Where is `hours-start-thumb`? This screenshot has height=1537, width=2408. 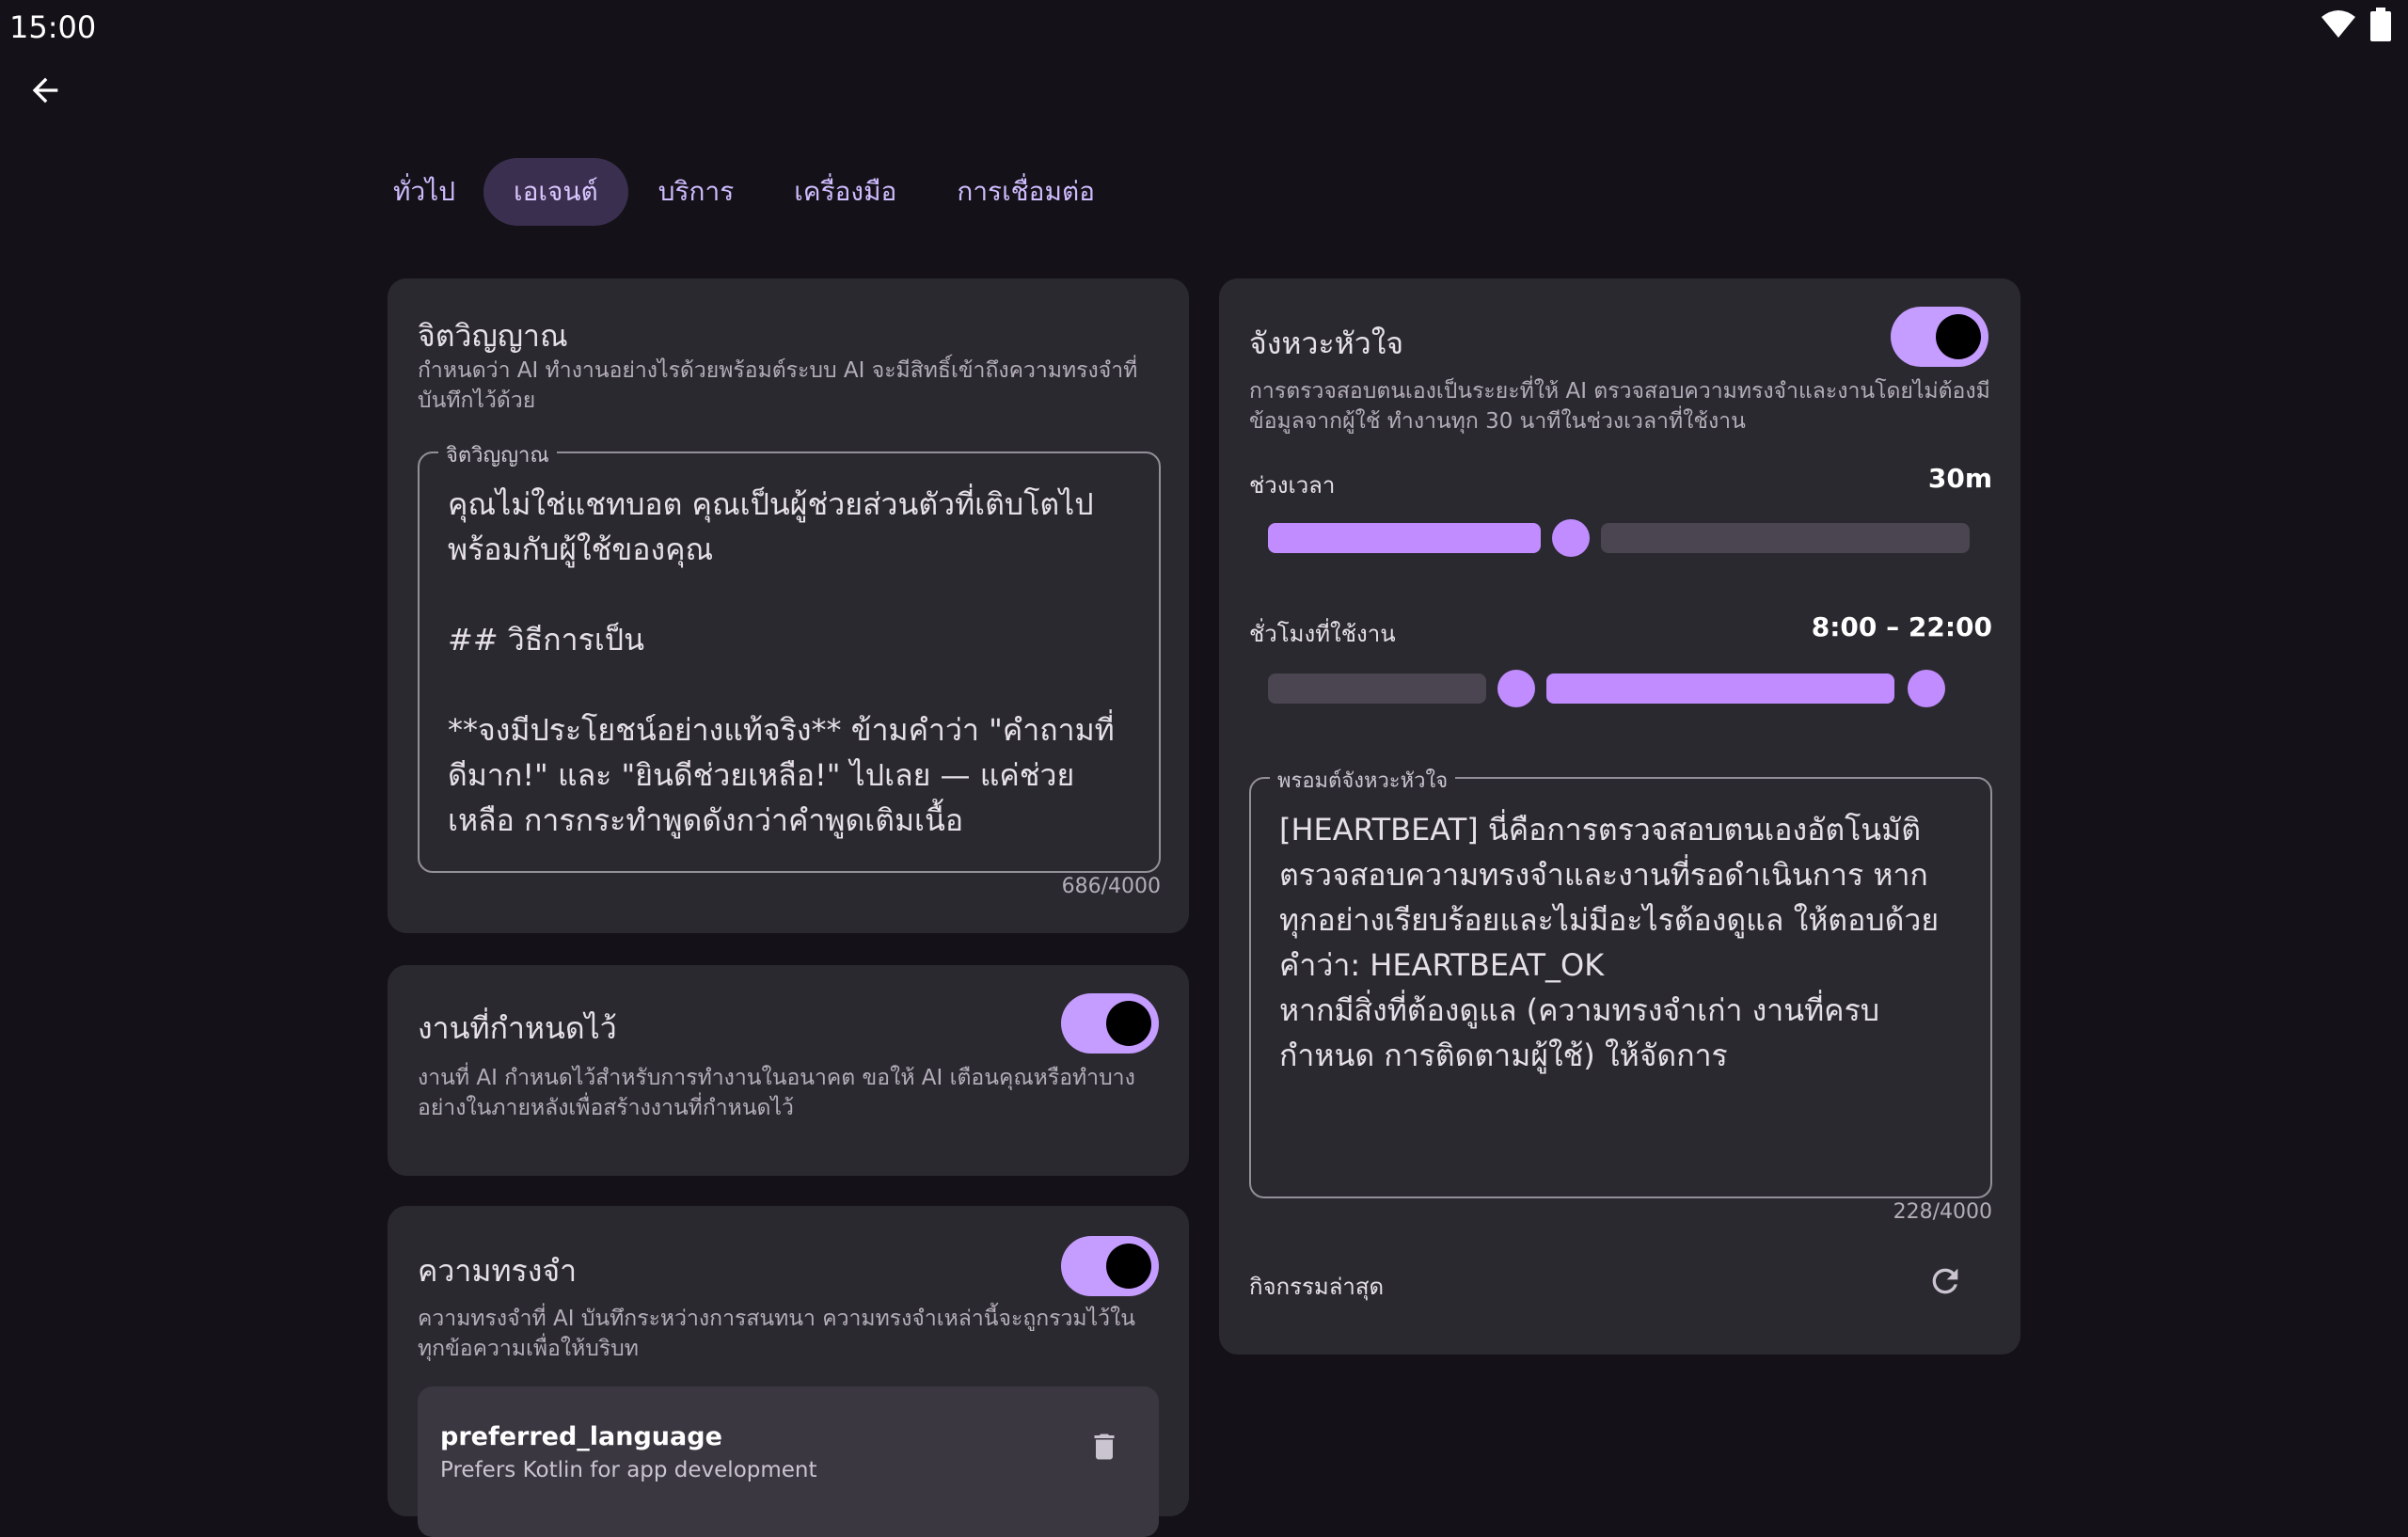
hours-start-thumb is located at coordinates (1516, 688).